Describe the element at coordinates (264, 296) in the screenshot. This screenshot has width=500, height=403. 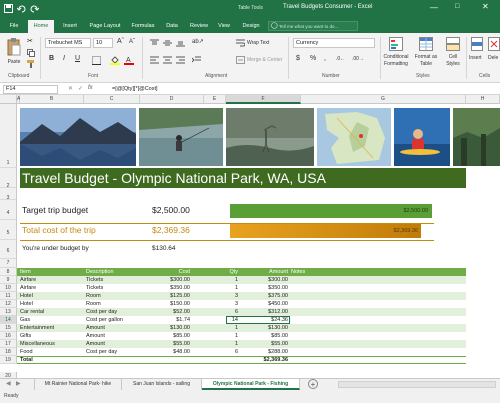
I see `cell-amount: $375.00` at that location.